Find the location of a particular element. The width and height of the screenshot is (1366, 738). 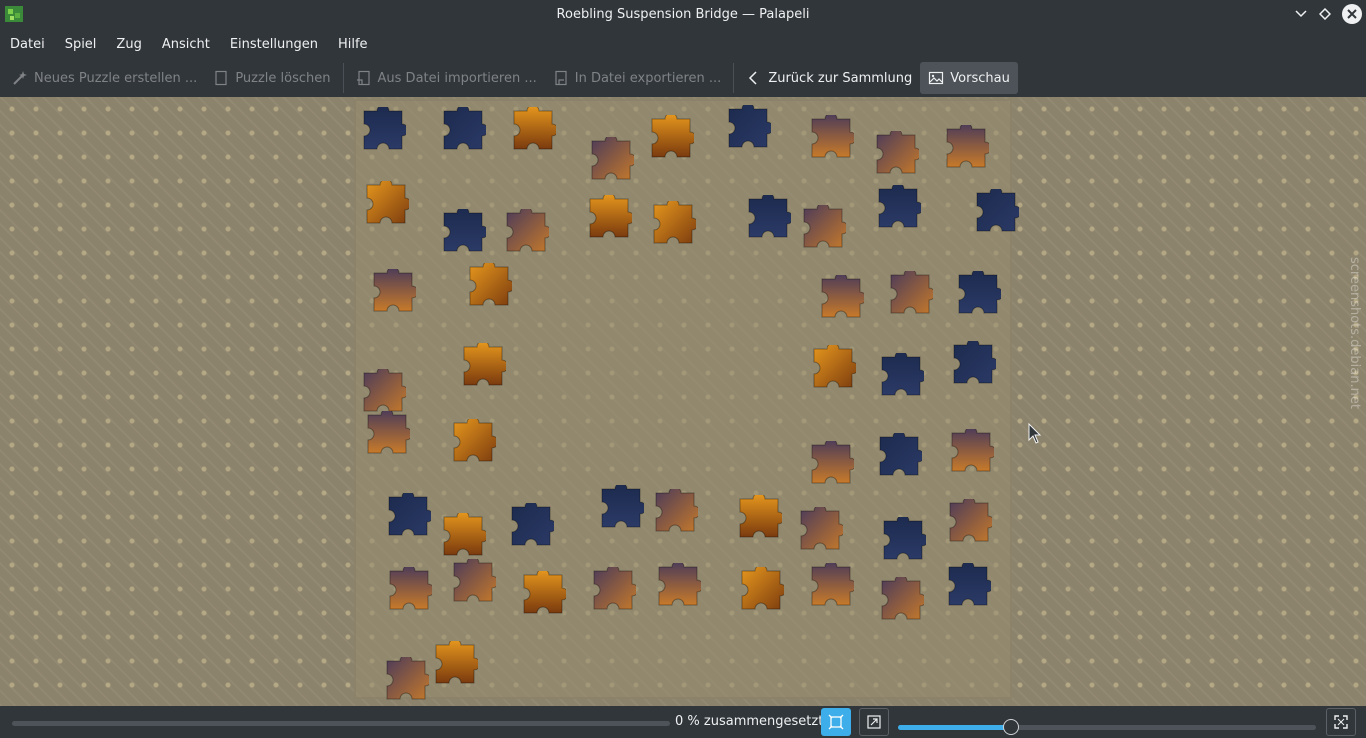

mouse-cursor-icon is located at coordinates (1035, 433).